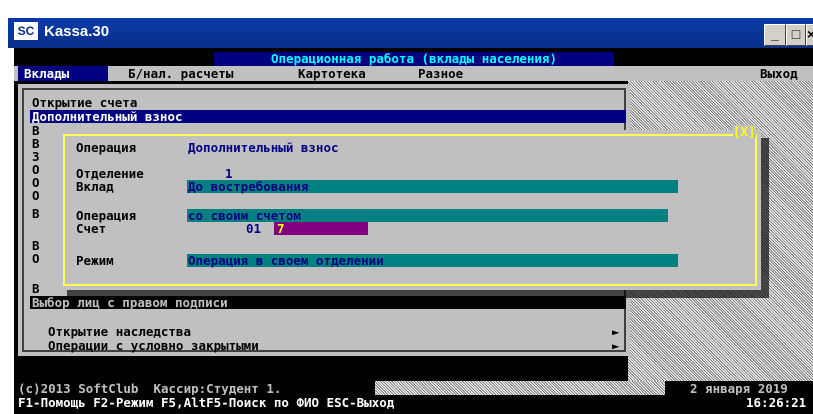  I want to click on screen-header: Операционная работа (вклады населения), so click(414, 59).